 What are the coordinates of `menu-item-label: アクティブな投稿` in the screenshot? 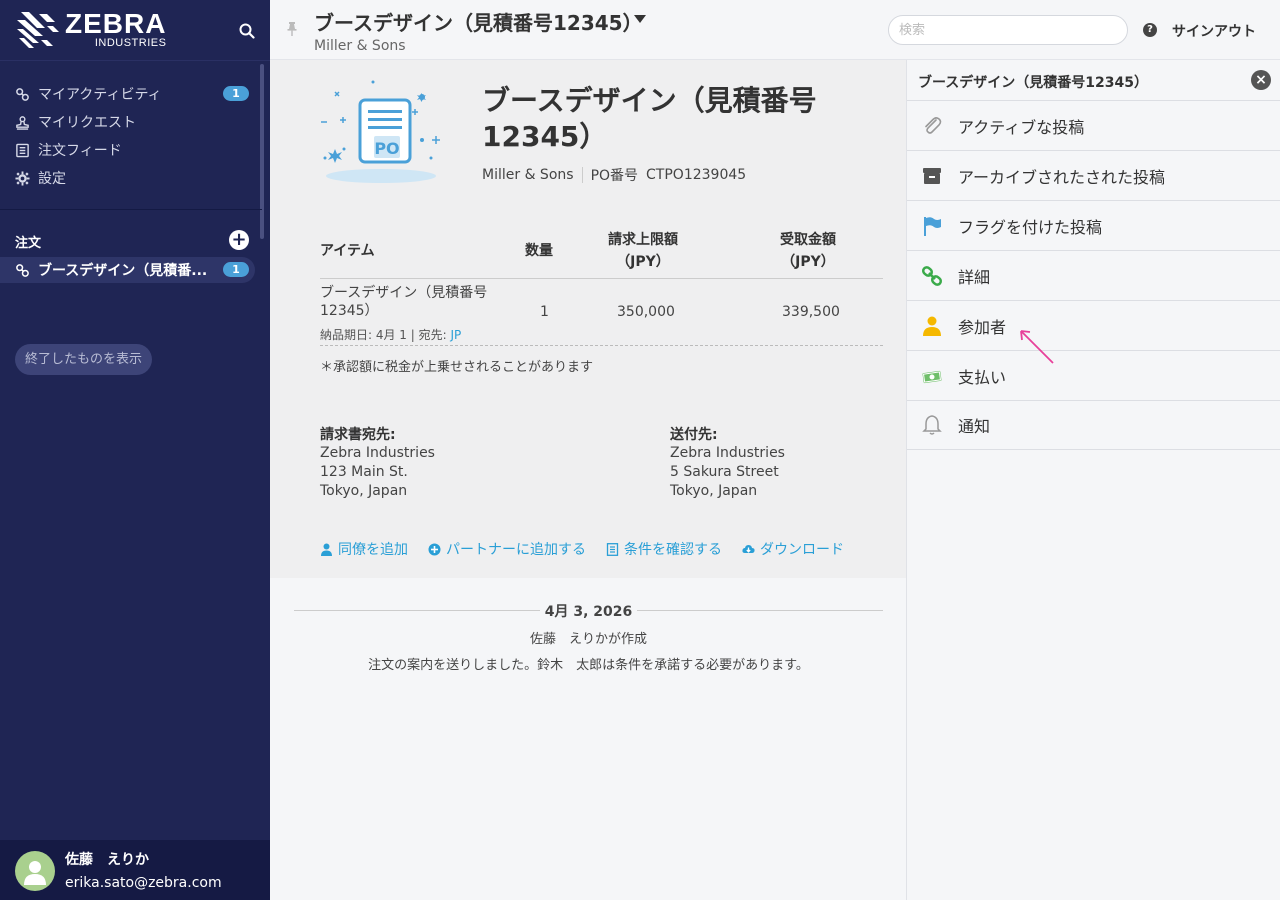 It's located at (1021, 127).